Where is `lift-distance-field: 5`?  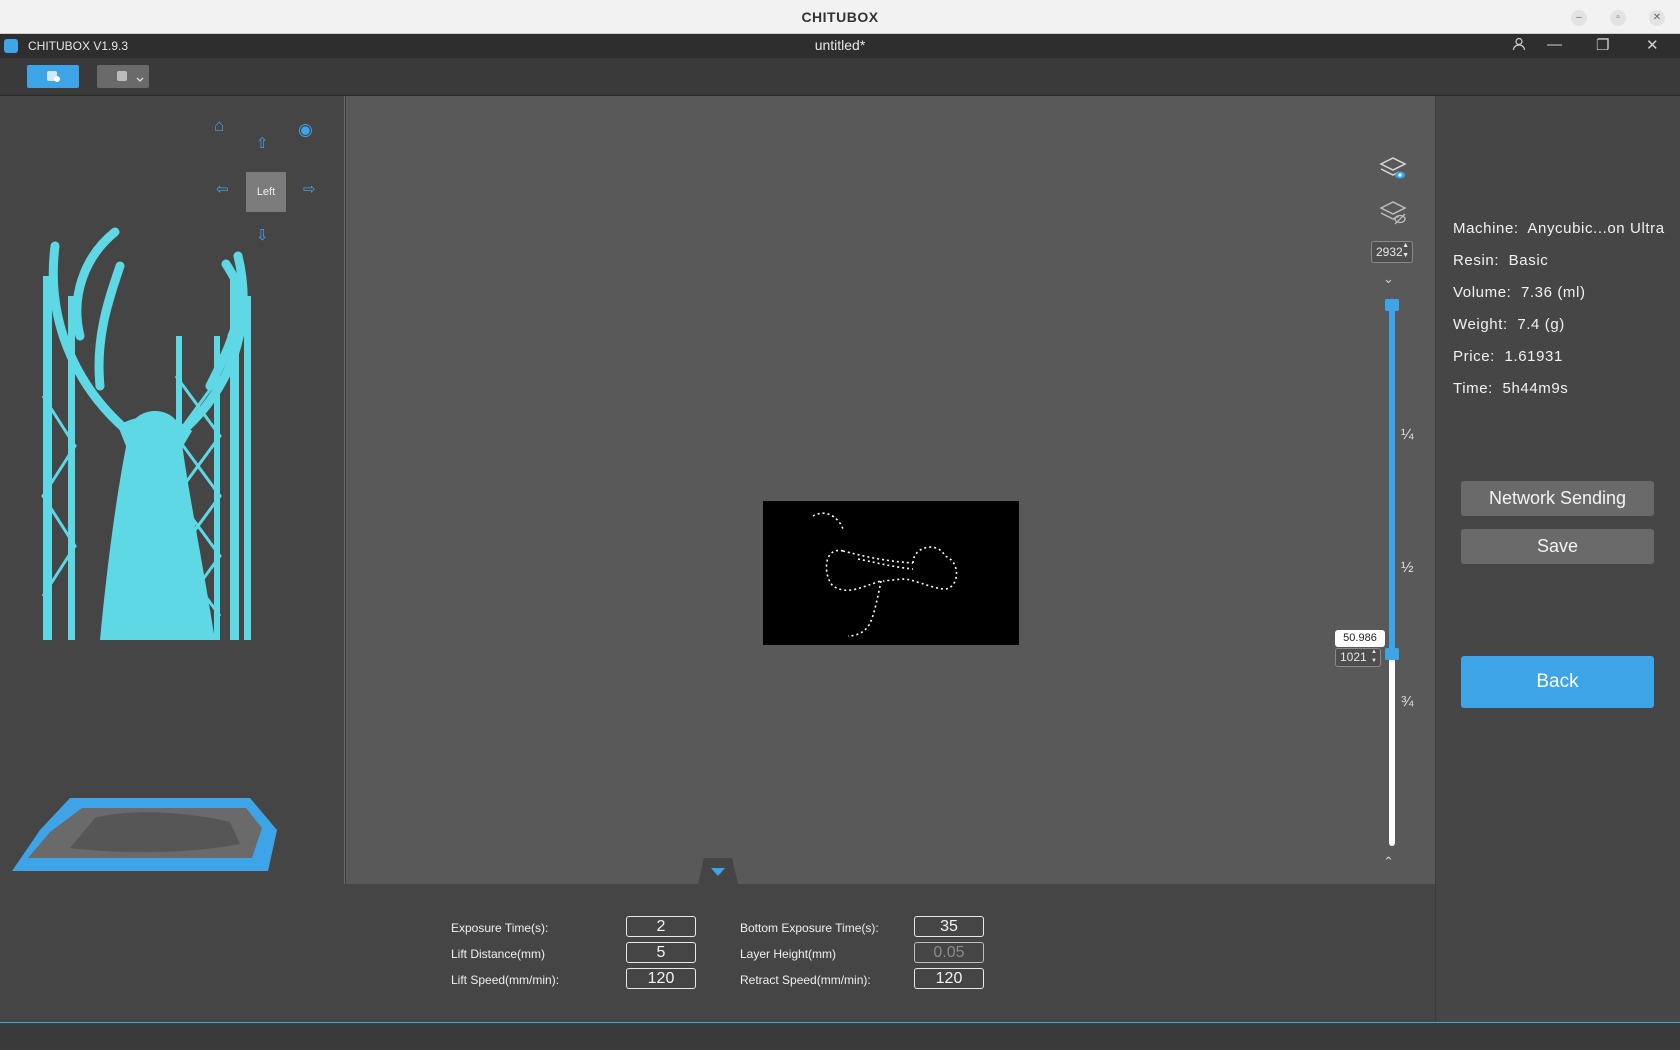 lift-distance-field: 5 is located at coordinates (661, 952).